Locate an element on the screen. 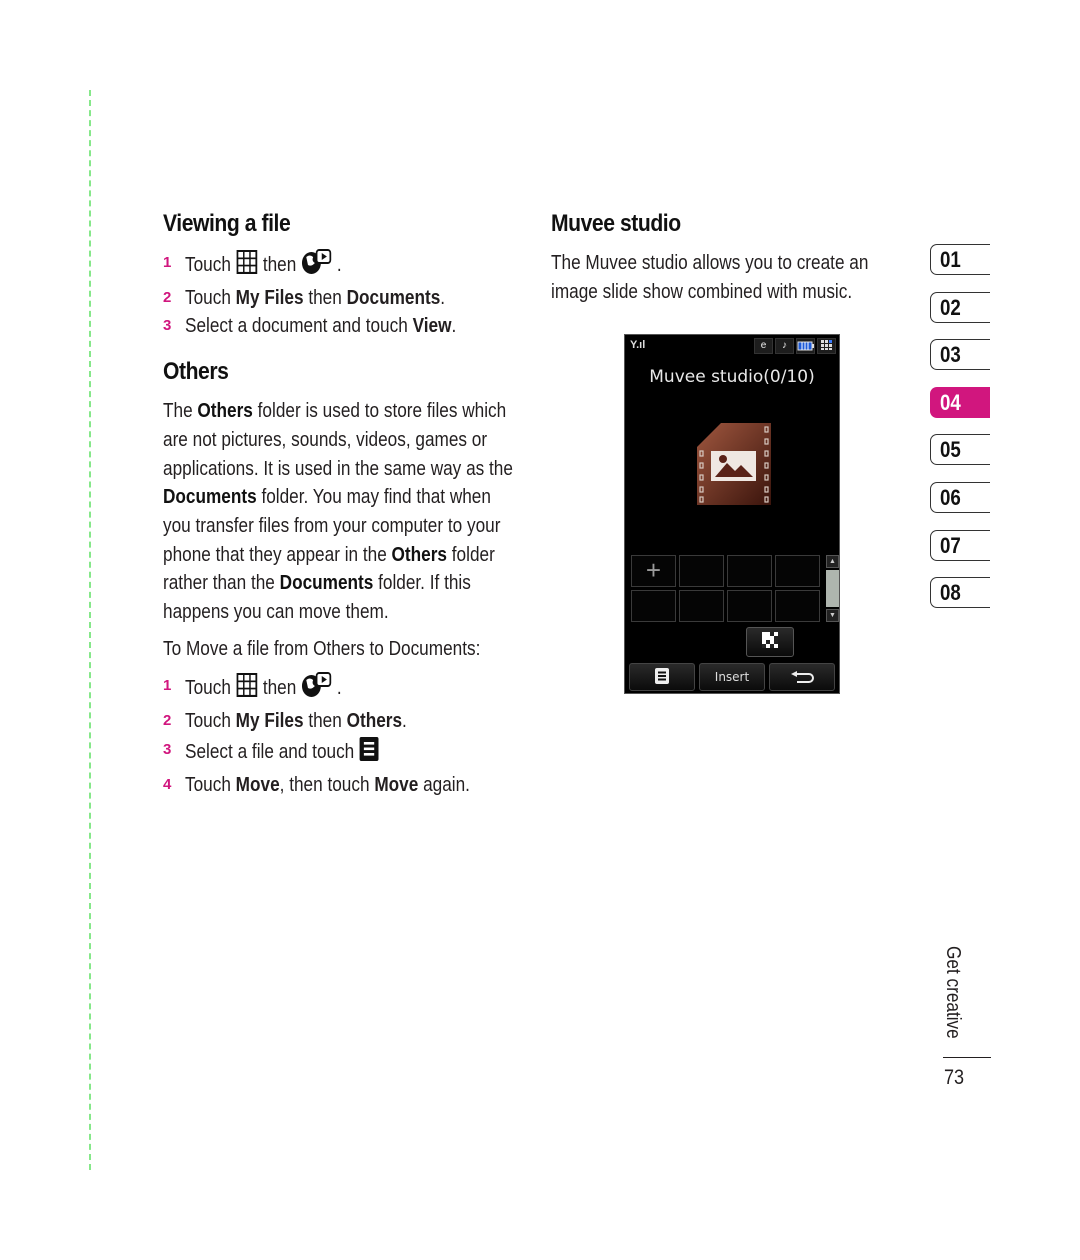 The width and height of the screenshot is (1080, 1260). chapter-tab-06: 06 is located at coordinates (960, 497).